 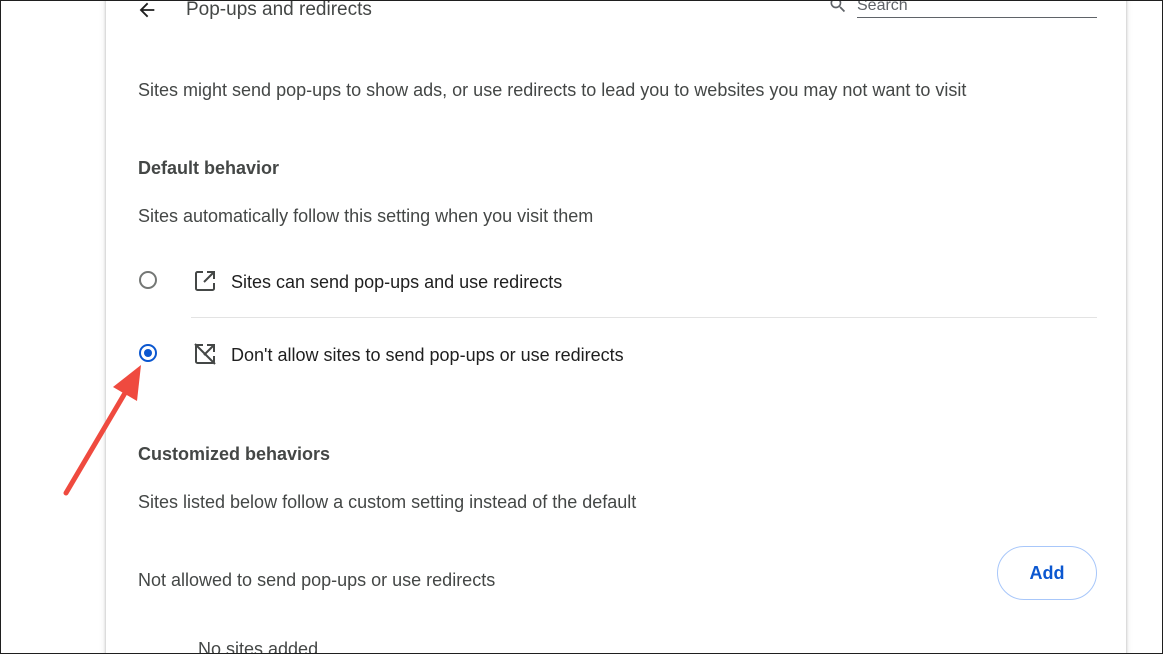 What do you see at coordinates (148, 353) in the screenshot?
I see `radio-block-popups` at bounding box center [148, 353].